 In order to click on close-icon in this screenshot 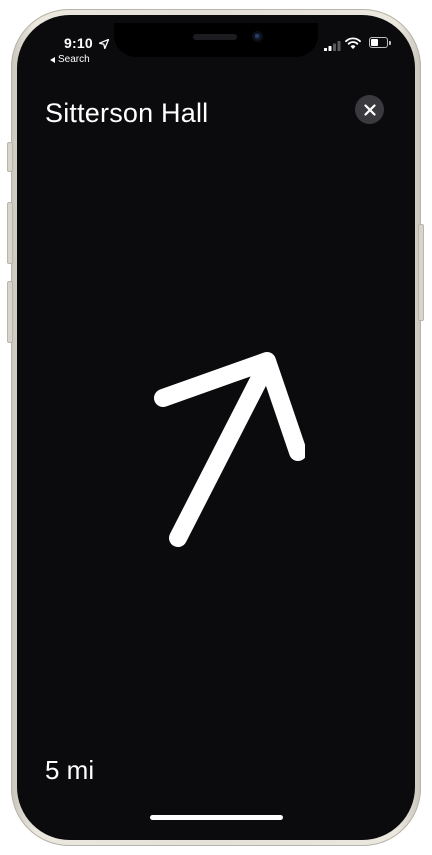, I will do `click(369, 109)`.